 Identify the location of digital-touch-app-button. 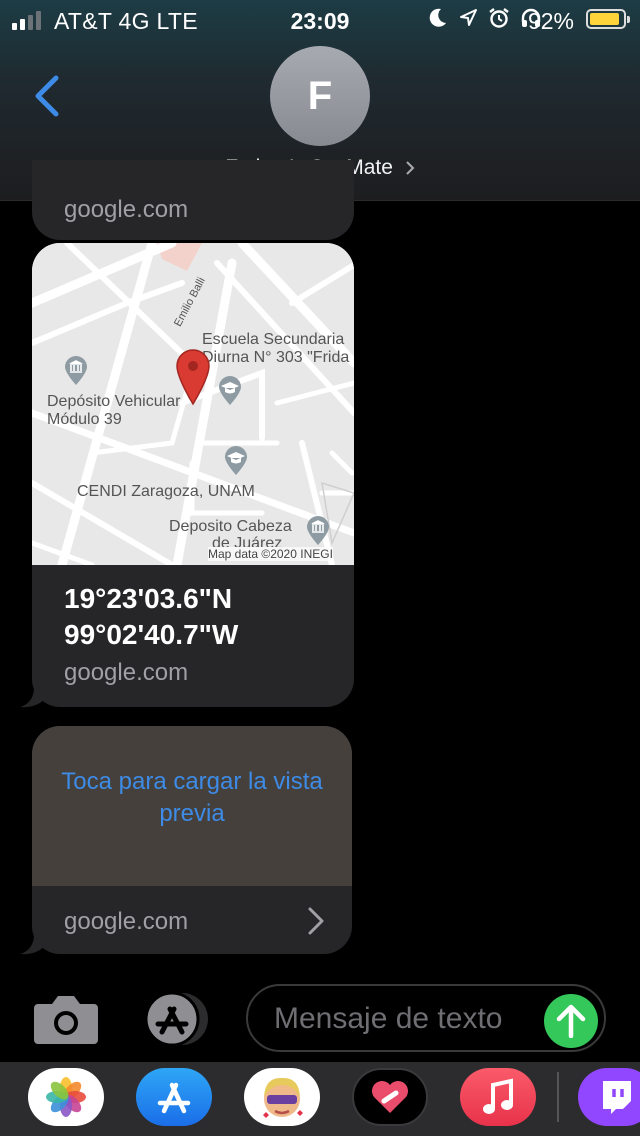
(390, 1097).